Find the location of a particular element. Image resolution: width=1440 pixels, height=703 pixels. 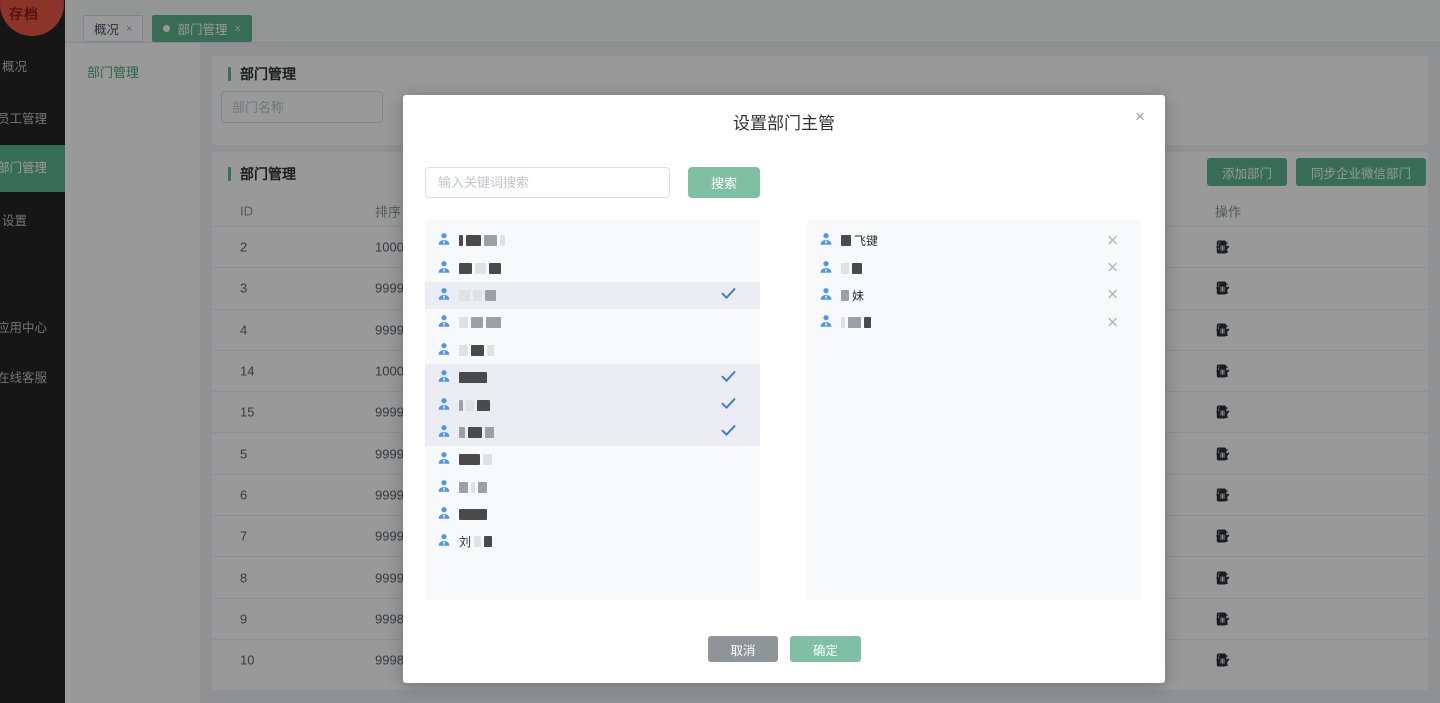

modal-title: 设置部门主管 is located at coordinates (784, 123).